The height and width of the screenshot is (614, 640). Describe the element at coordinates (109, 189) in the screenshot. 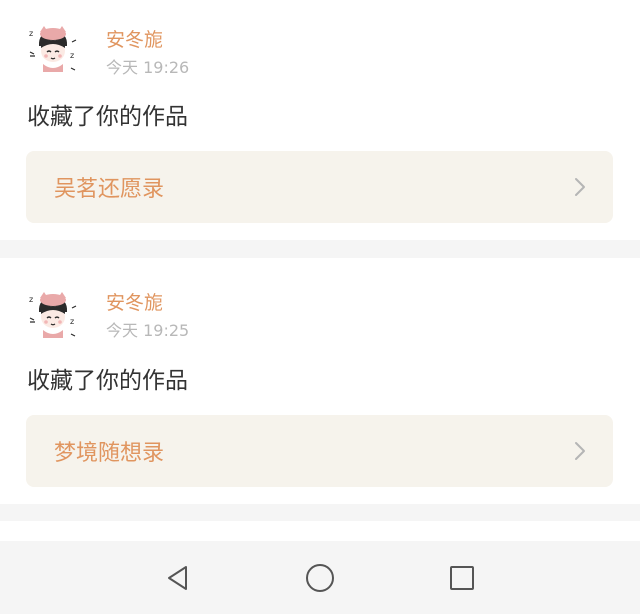

I see `work-title: 吴茗还愿录` at that location.